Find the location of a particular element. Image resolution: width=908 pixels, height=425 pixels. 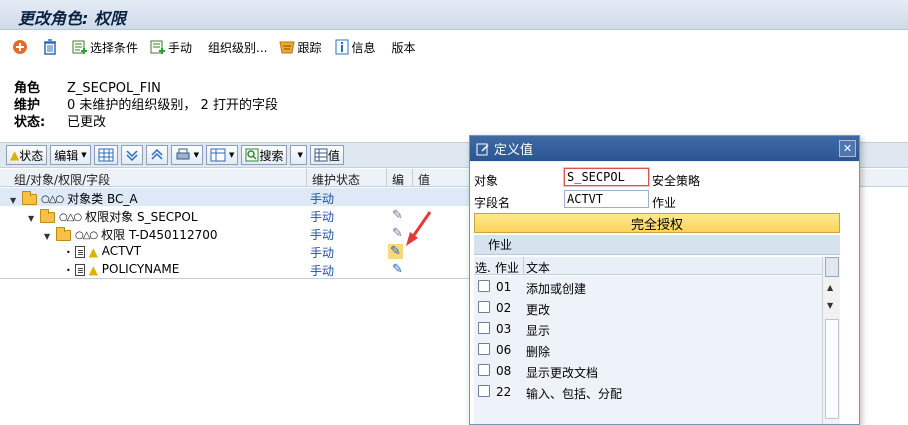

tree-label: 权限 T-D450112700 is located at coordinates (159, 235).